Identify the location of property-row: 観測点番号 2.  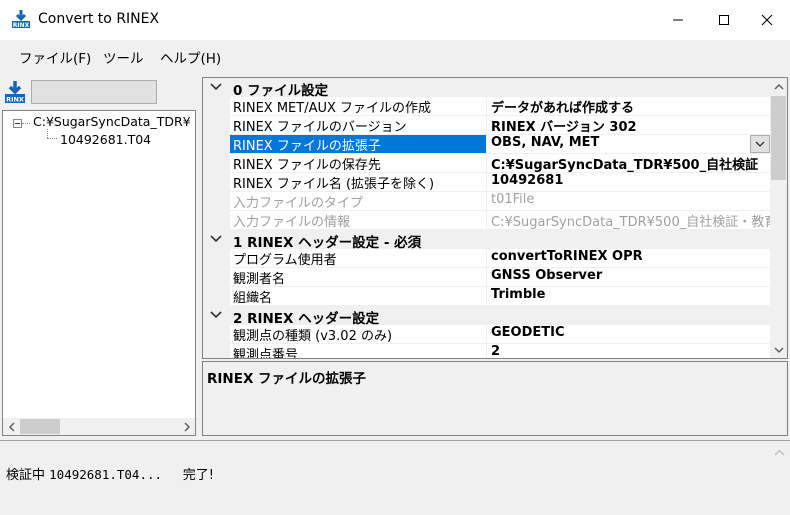
(500, 351).